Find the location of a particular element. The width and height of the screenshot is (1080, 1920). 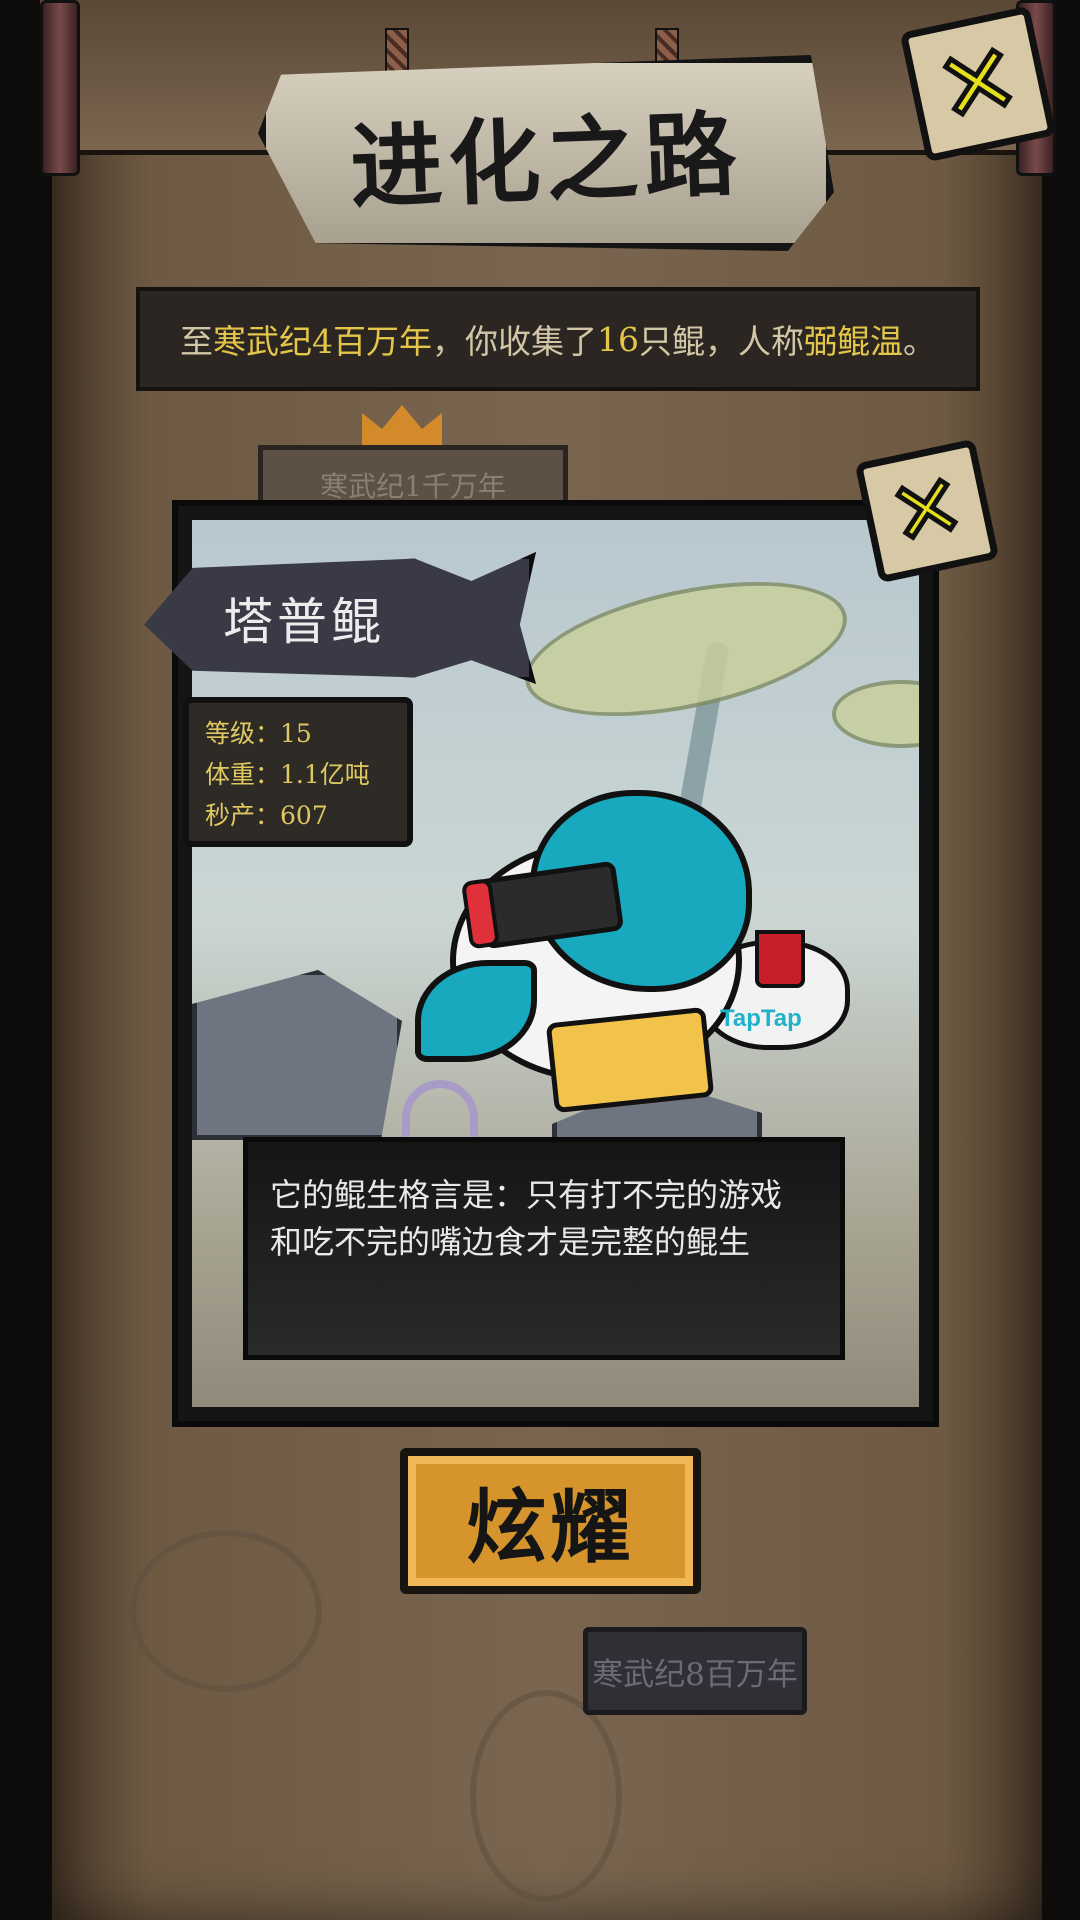

stat-level: 等级：15 is located at coordinates (298, 733).